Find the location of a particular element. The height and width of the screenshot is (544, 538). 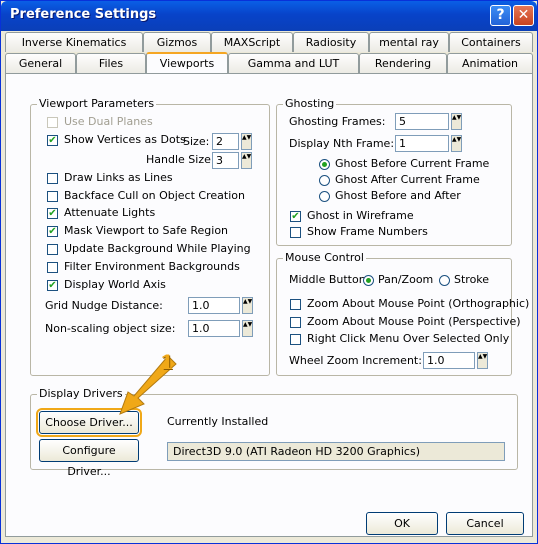

backface-cull-label: Backface Cull on Object Creation is located at coordinates (154, 195).